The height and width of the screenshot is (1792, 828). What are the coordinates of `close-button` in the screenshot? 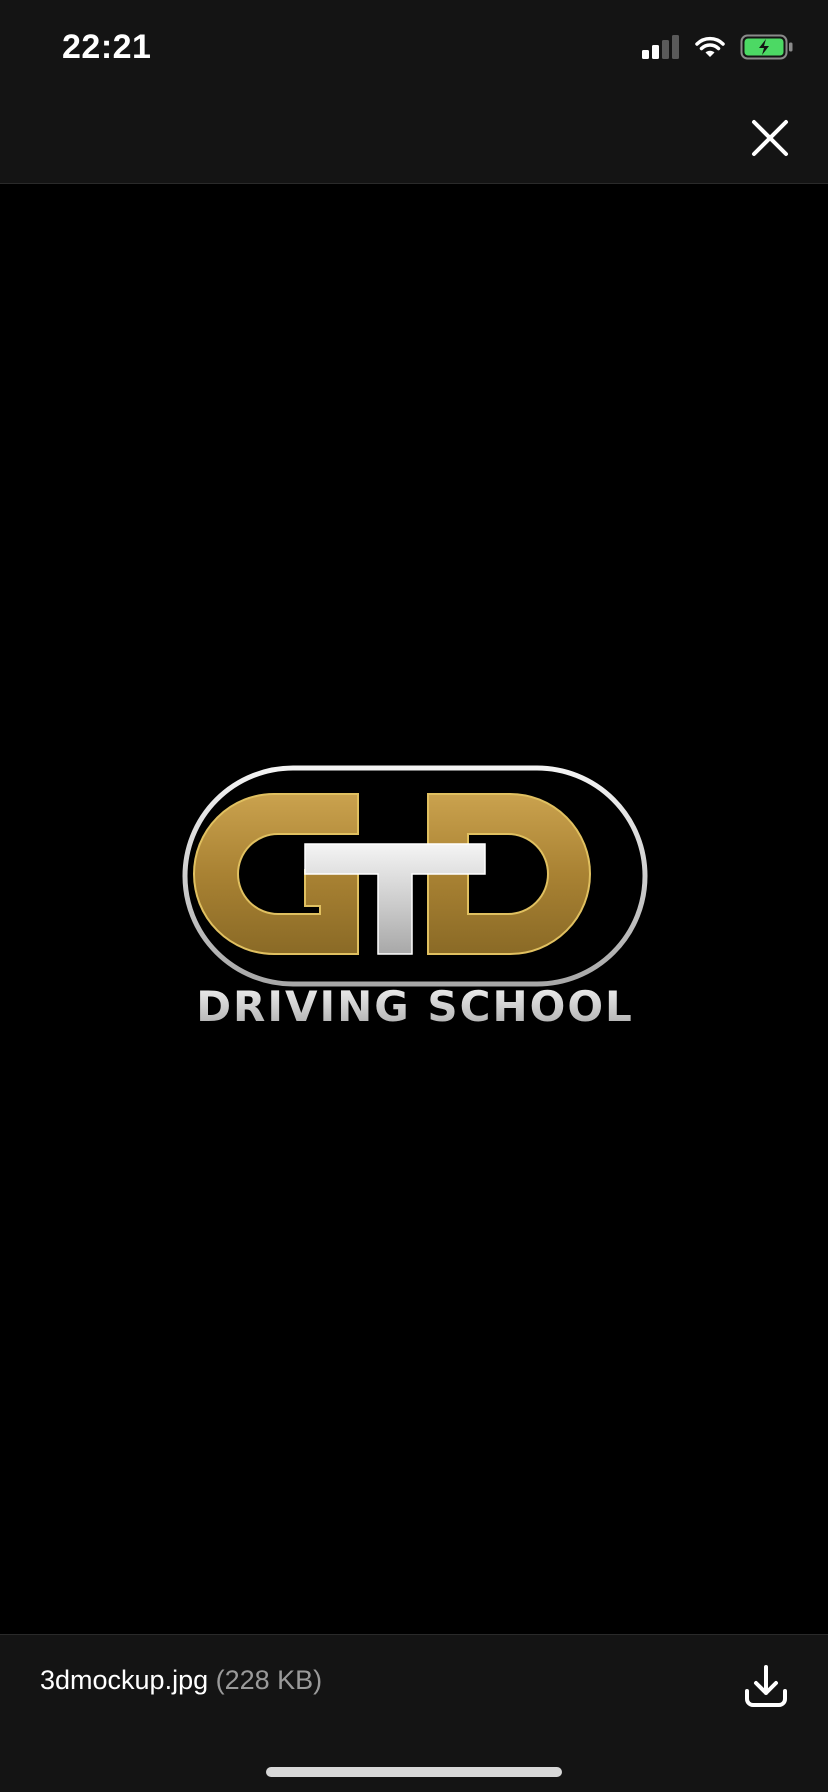 It's located at (770, 138).